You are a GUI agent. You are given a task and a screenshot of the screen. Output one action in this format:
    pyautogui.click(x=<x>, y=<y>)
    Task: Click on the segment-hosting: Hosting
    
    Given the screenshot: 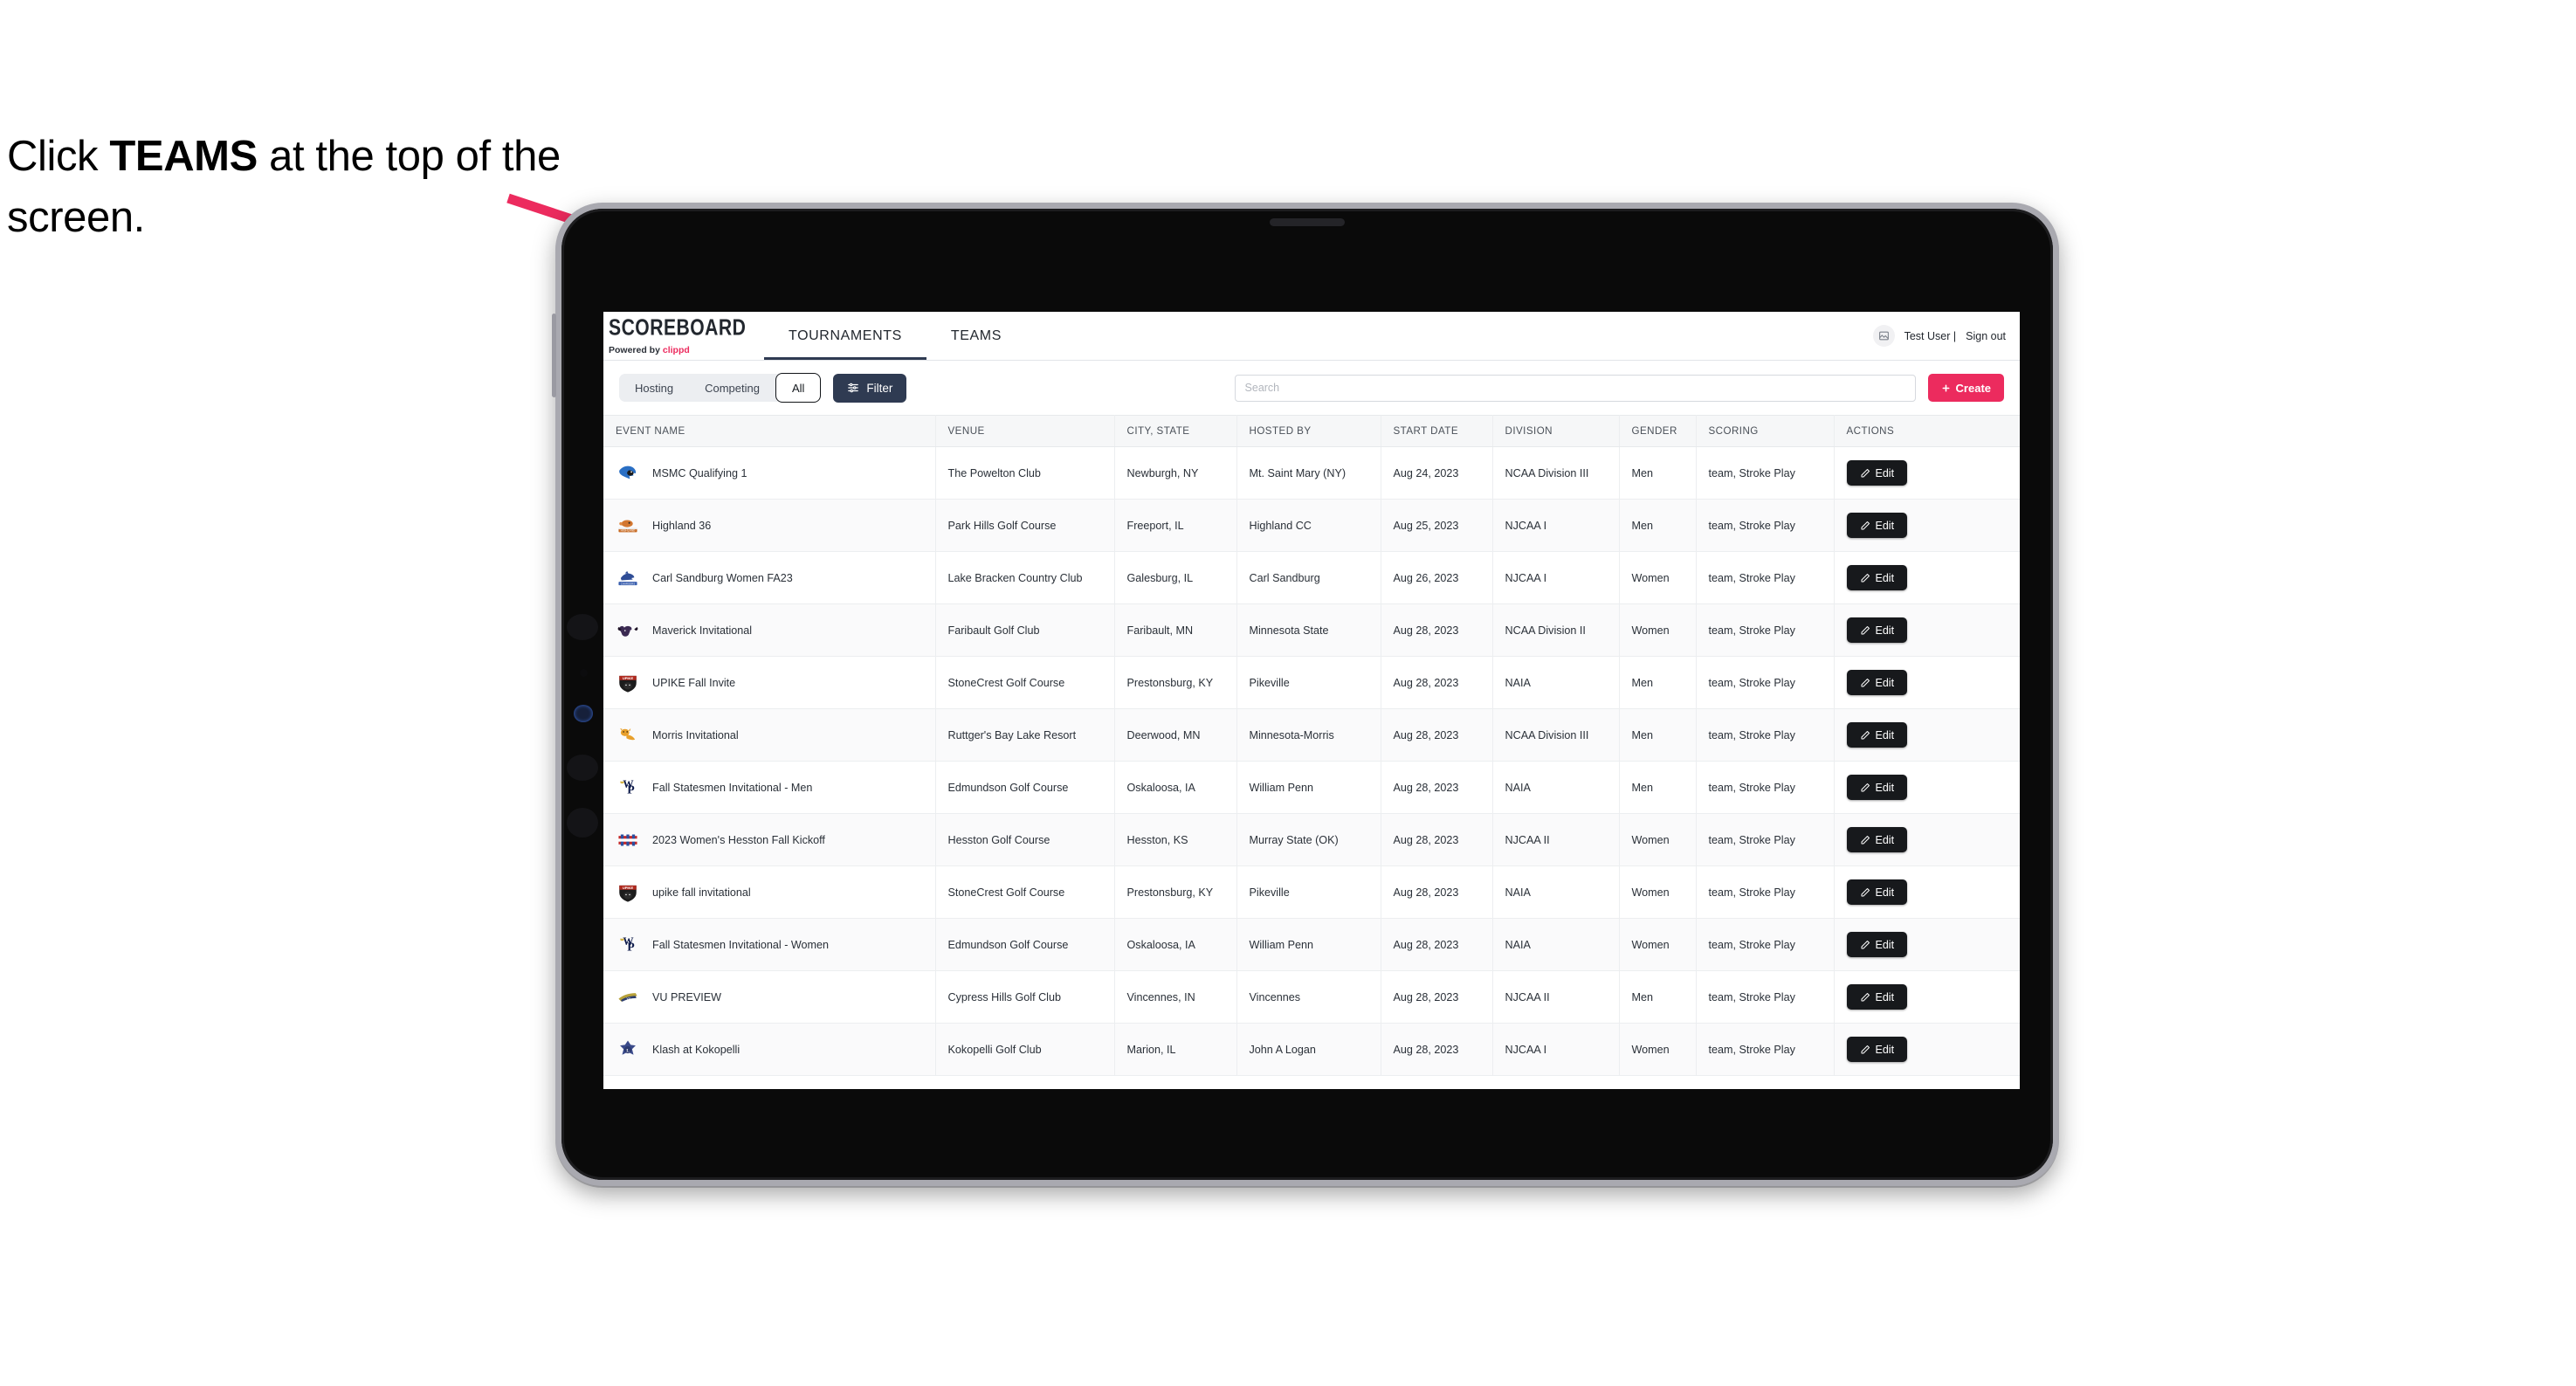 What is the action you would take?
    pyautogui.click(x=654, y=388)
    